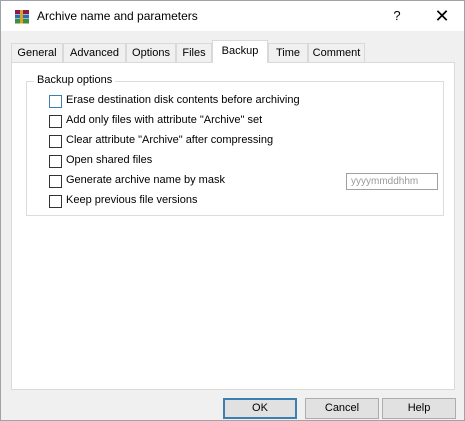  Describe the element at coordinates (145, 180) in the screenshot. I see `option-label: Generate archive name by mask` at that location.